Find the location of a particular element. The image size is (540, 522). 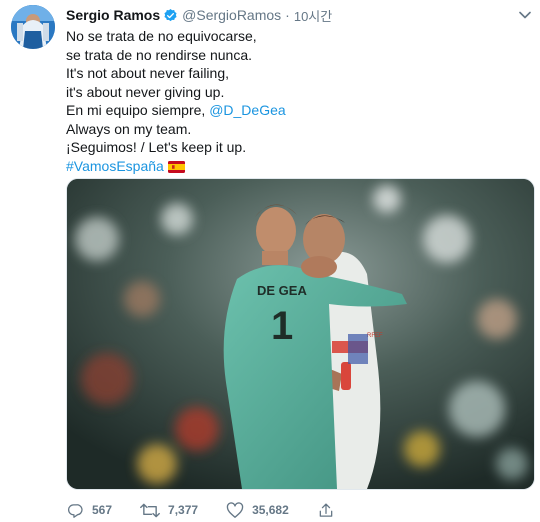

hashtag-line: #VamosEspaña is located at coordinates (296, 166).